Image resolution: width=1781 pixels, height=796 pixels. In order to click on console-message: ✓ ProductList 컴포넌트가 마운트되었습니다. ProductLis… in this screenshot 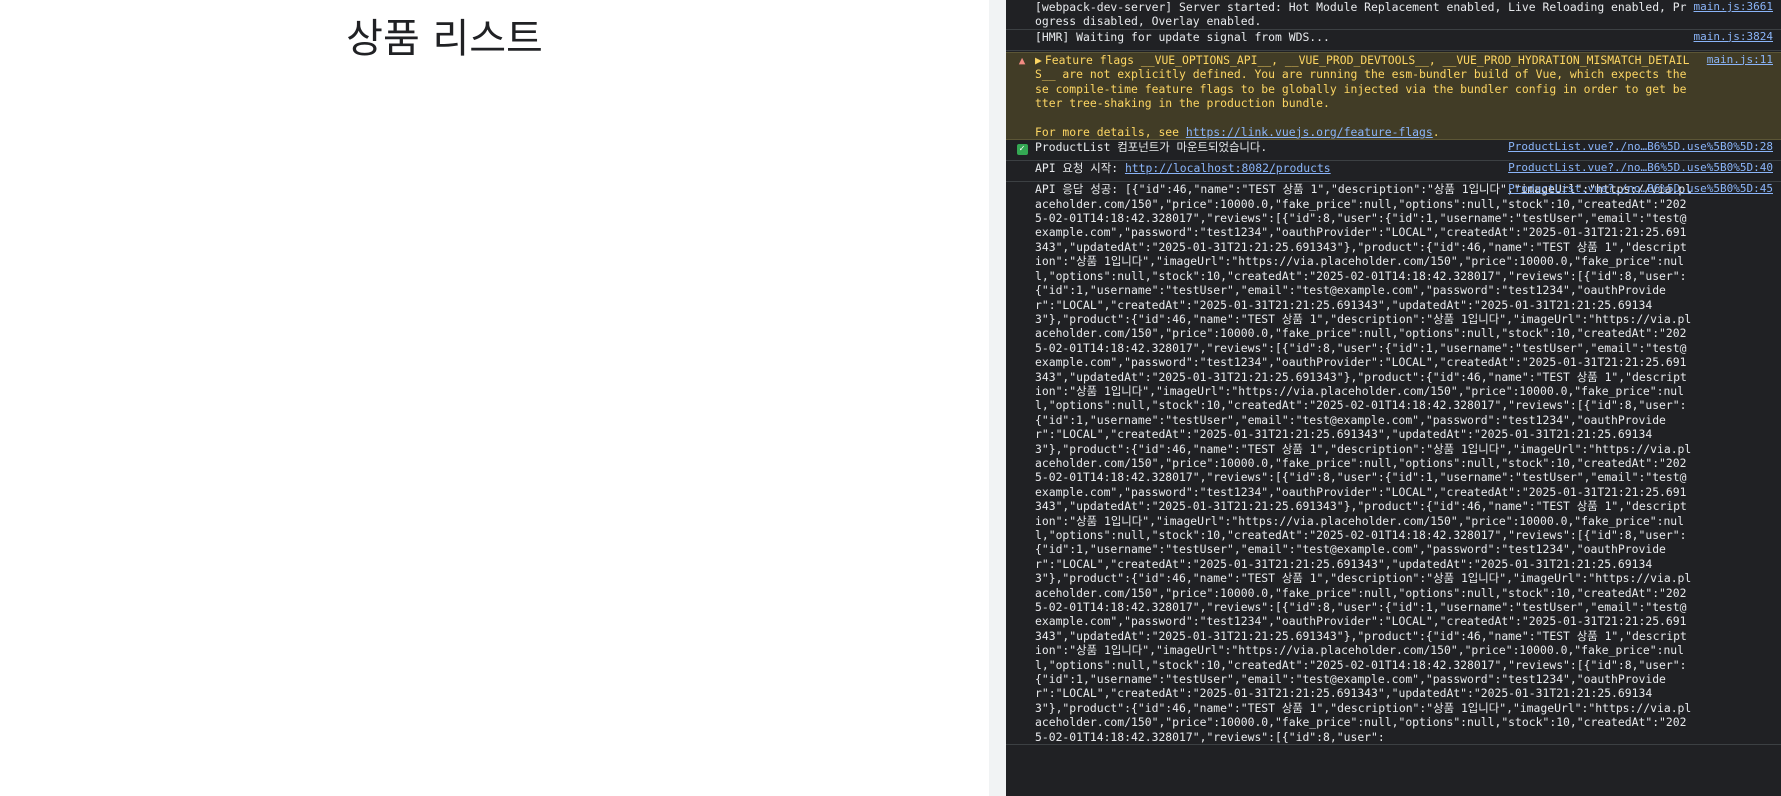, I will do `click(1393, 151)`.